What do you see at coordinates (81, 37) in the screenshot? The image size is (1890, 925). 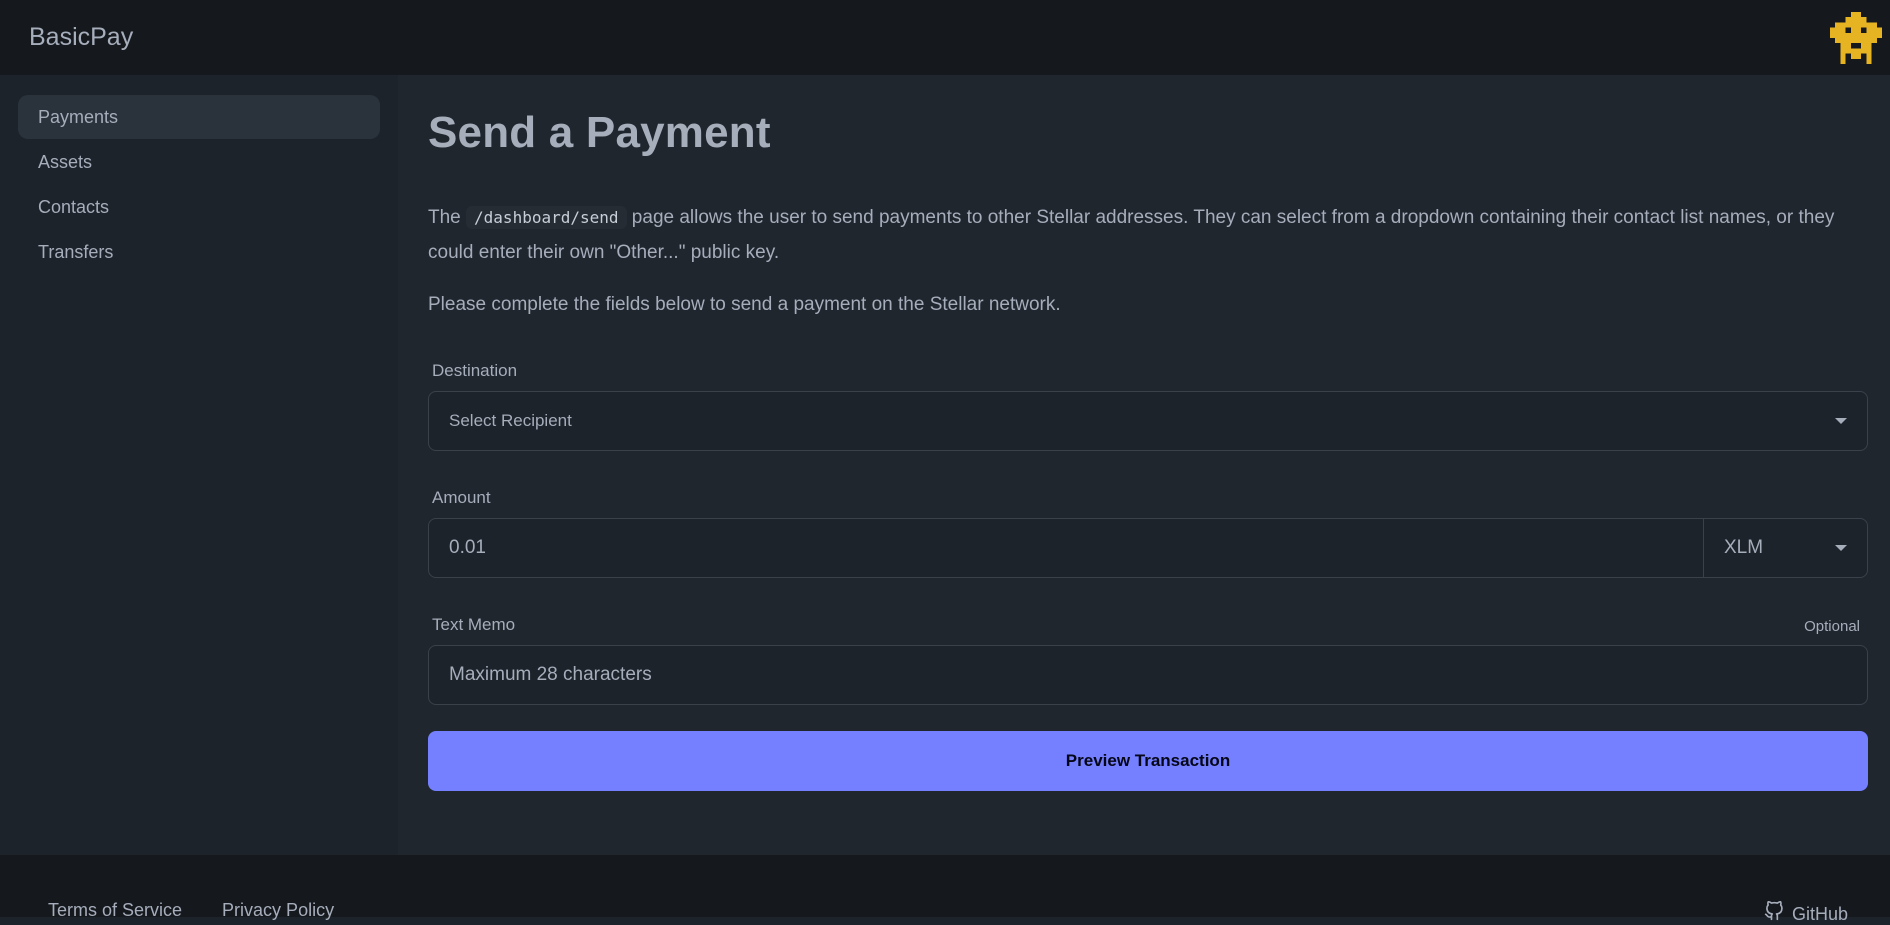 I see `brand-title: BasicPay` at bounding box center [81, 37].